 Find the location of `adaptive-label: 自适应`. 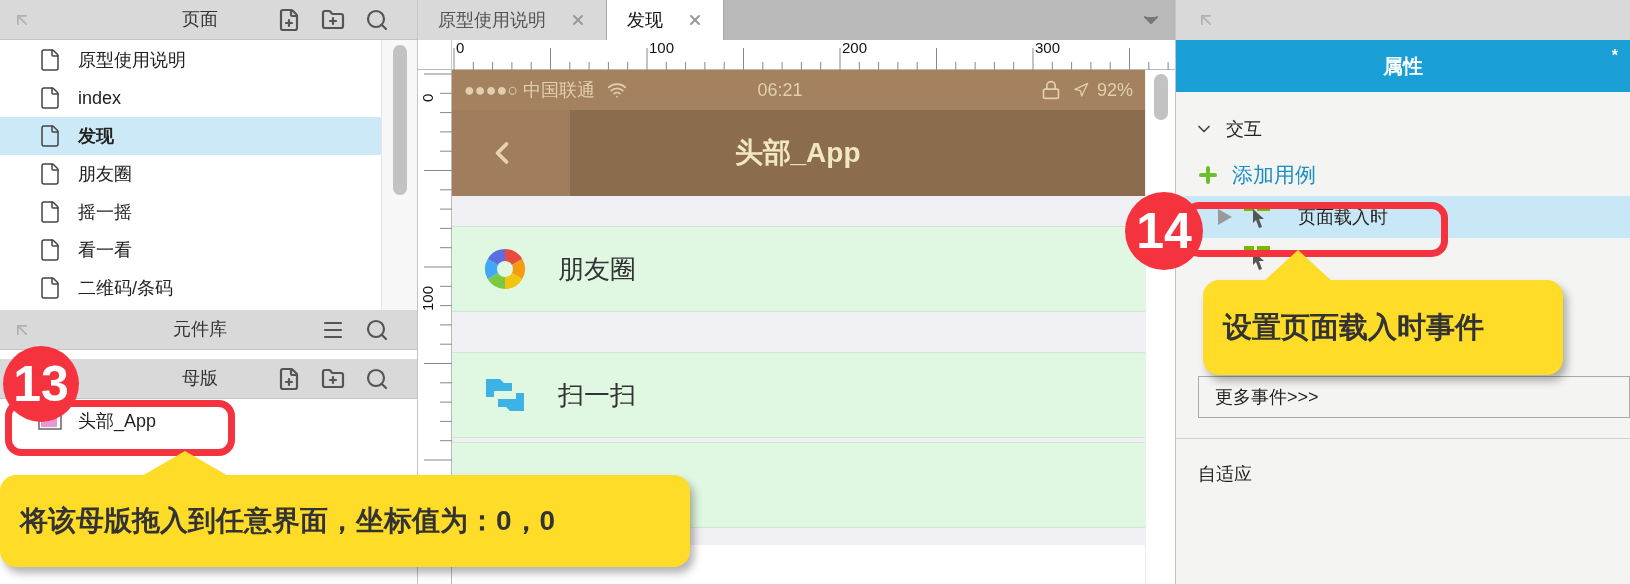

adaptive-label: 自适应 is located at coordinates (1225, 474).